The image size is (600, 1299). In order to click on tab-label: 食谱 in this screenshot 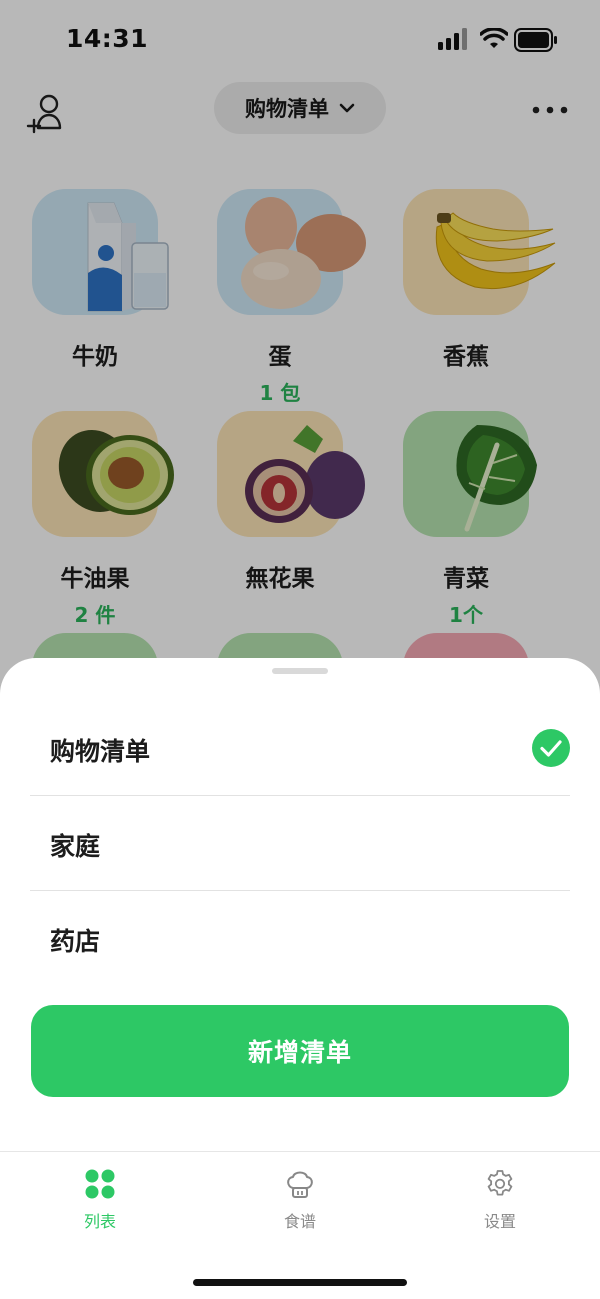, I will do `click(299, 1221)`.